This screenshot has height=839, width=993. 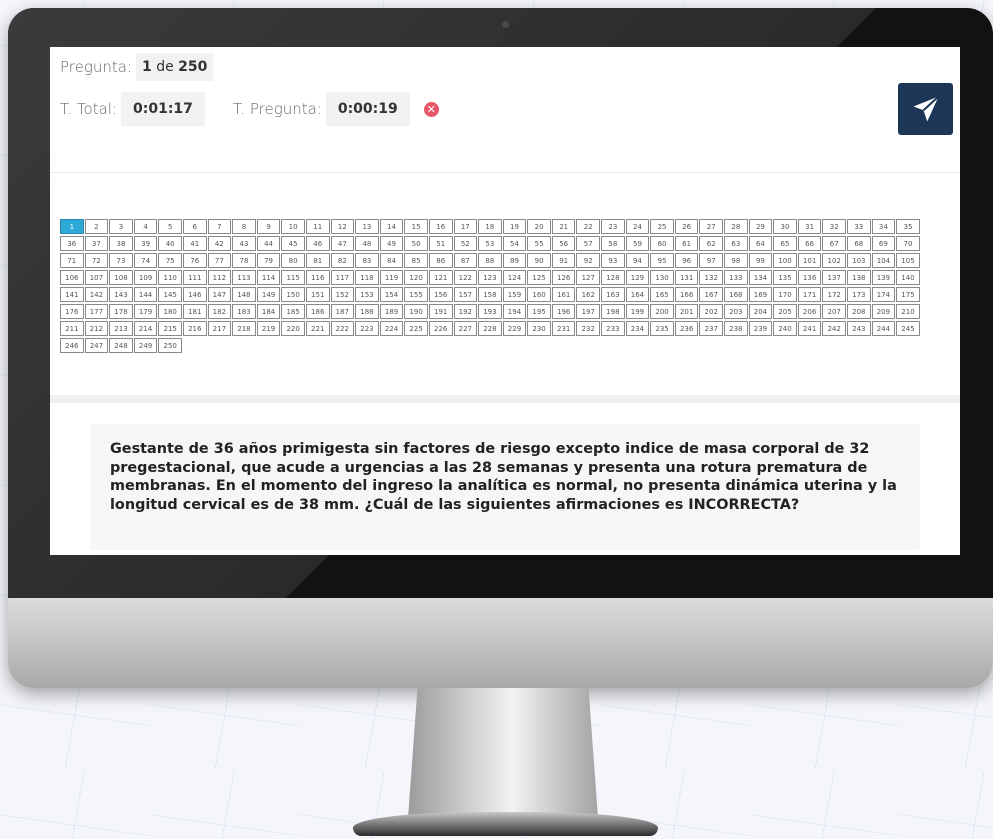 I want to click on question-number-button: 30, so click(x=785, y=226).